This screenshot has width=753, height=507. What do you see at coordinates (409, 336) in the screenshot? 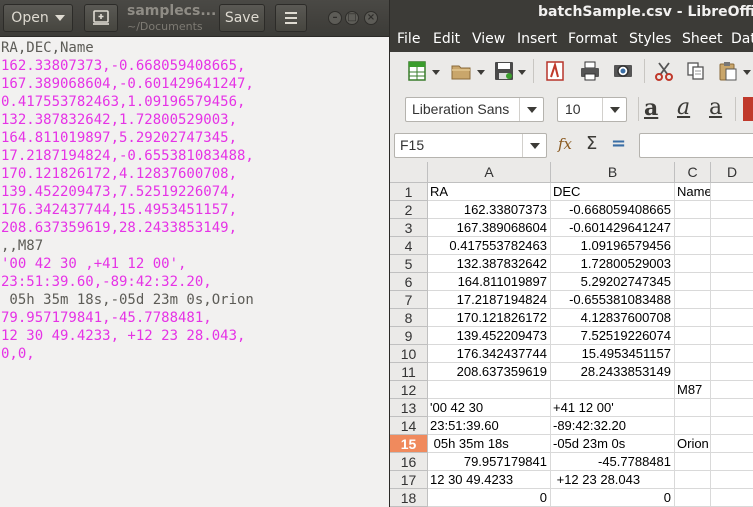
I see `row-header: 9` at bounding box center [409, 336].